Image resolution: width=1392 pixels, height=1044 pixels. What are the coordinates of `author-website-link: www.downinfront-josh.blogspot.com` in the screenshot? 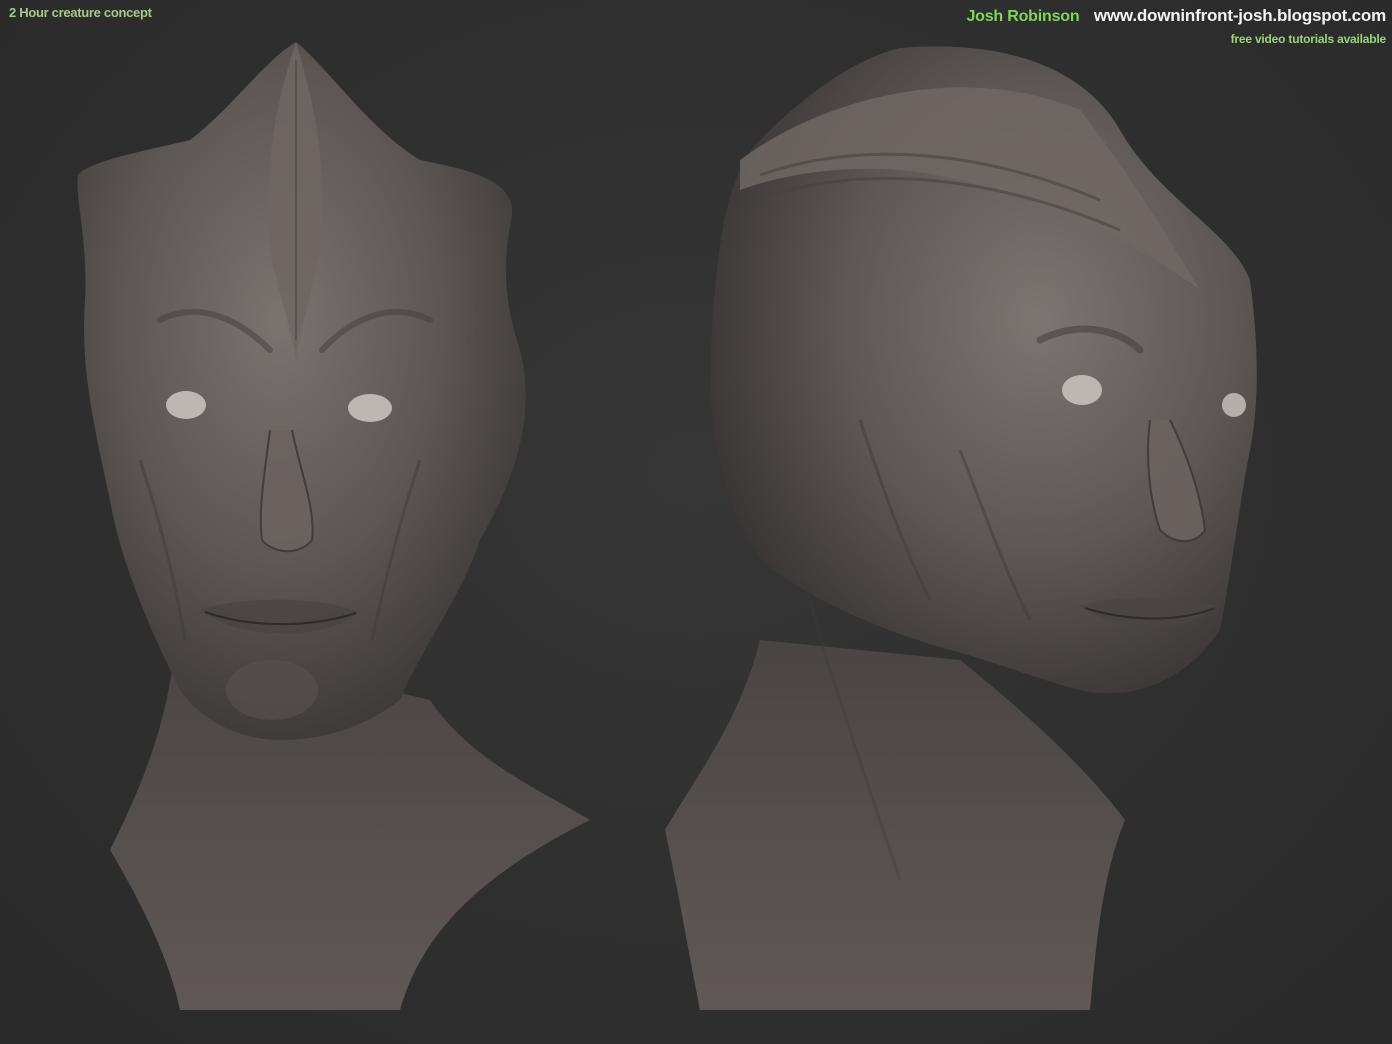 It's located at (1240, 15).